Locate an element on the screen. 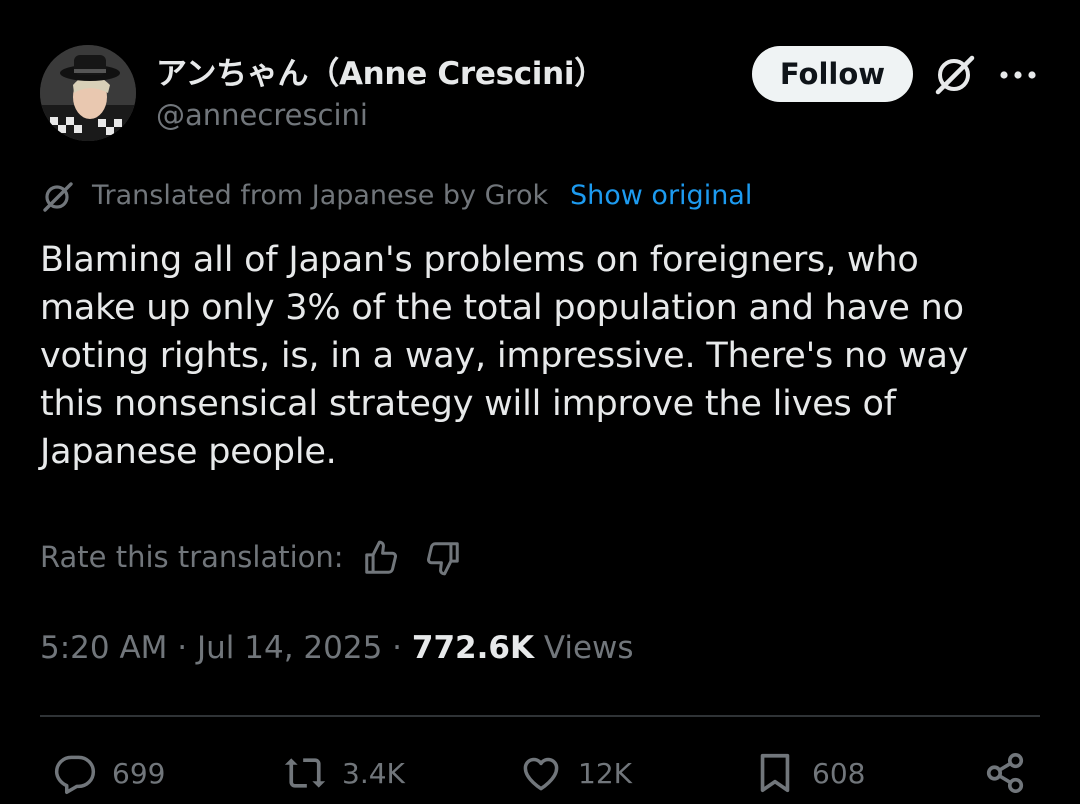  repost-button: 3.4K is located at coordinates (343, 773).